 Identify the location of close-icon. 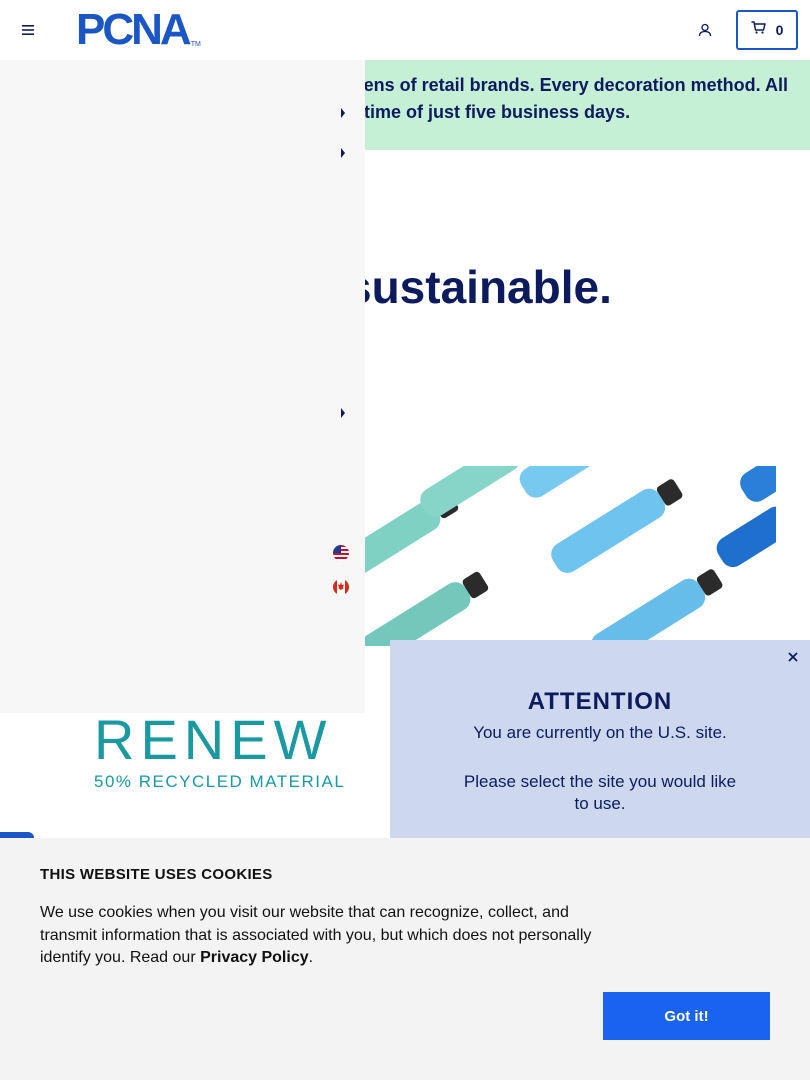
(793, 657).